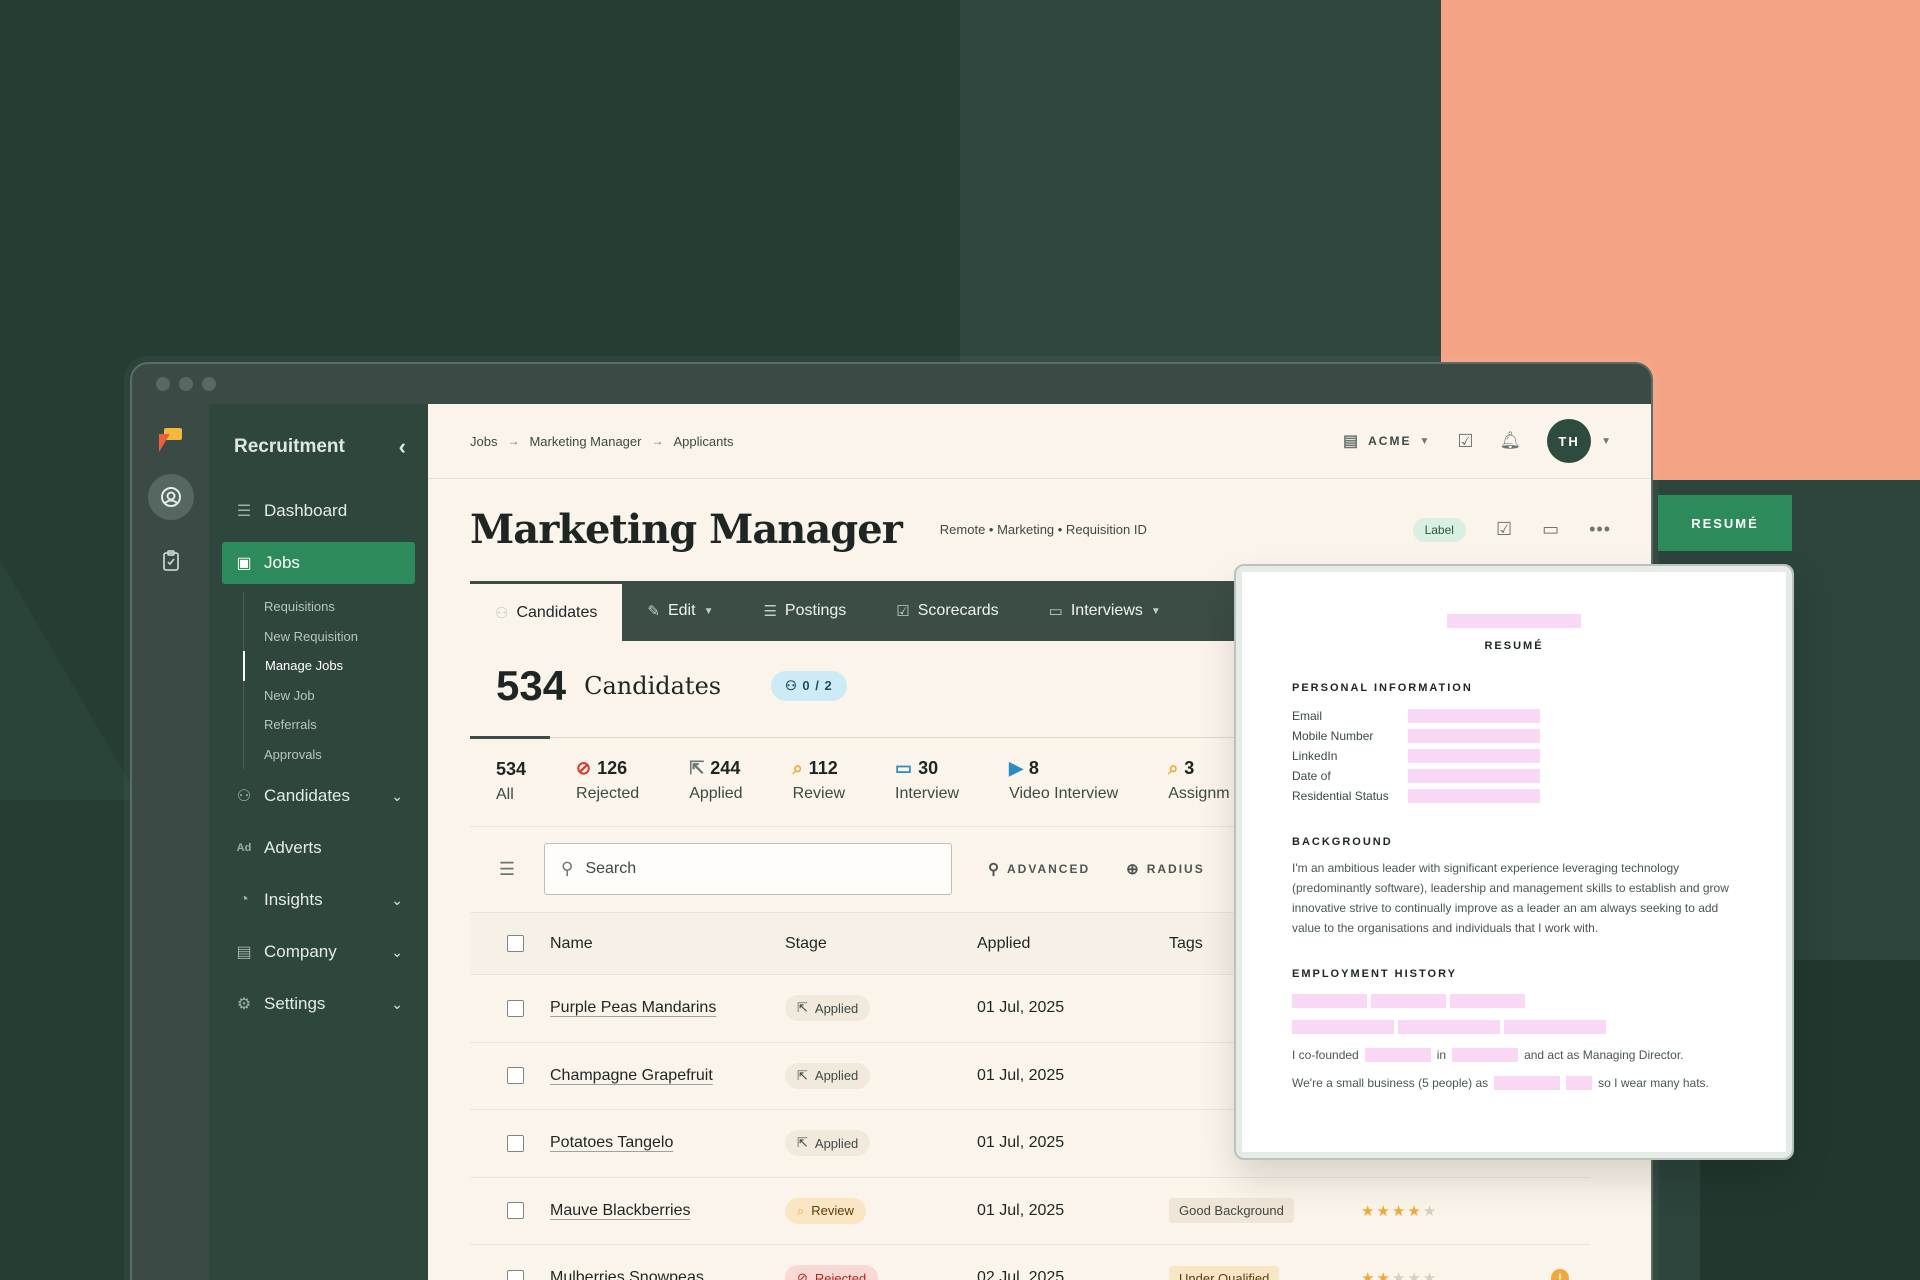  What do you see at coordinates (295, 1003) in the screenshot?
I see `sidebar-item-label: Settings` at bounding box center [295, 1003].